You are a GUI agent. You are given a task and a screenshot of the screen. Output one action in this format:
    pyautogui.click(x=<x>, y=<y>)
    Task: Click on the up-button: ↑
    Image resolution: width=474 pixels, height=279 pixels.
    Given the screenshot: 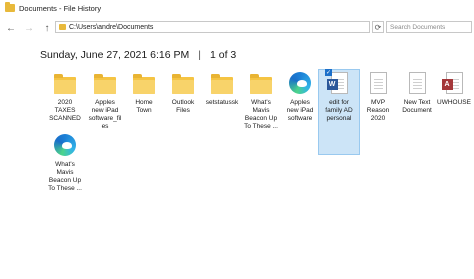 What is the action you would take?
    pyautogui.click(x=47, y=28)
    